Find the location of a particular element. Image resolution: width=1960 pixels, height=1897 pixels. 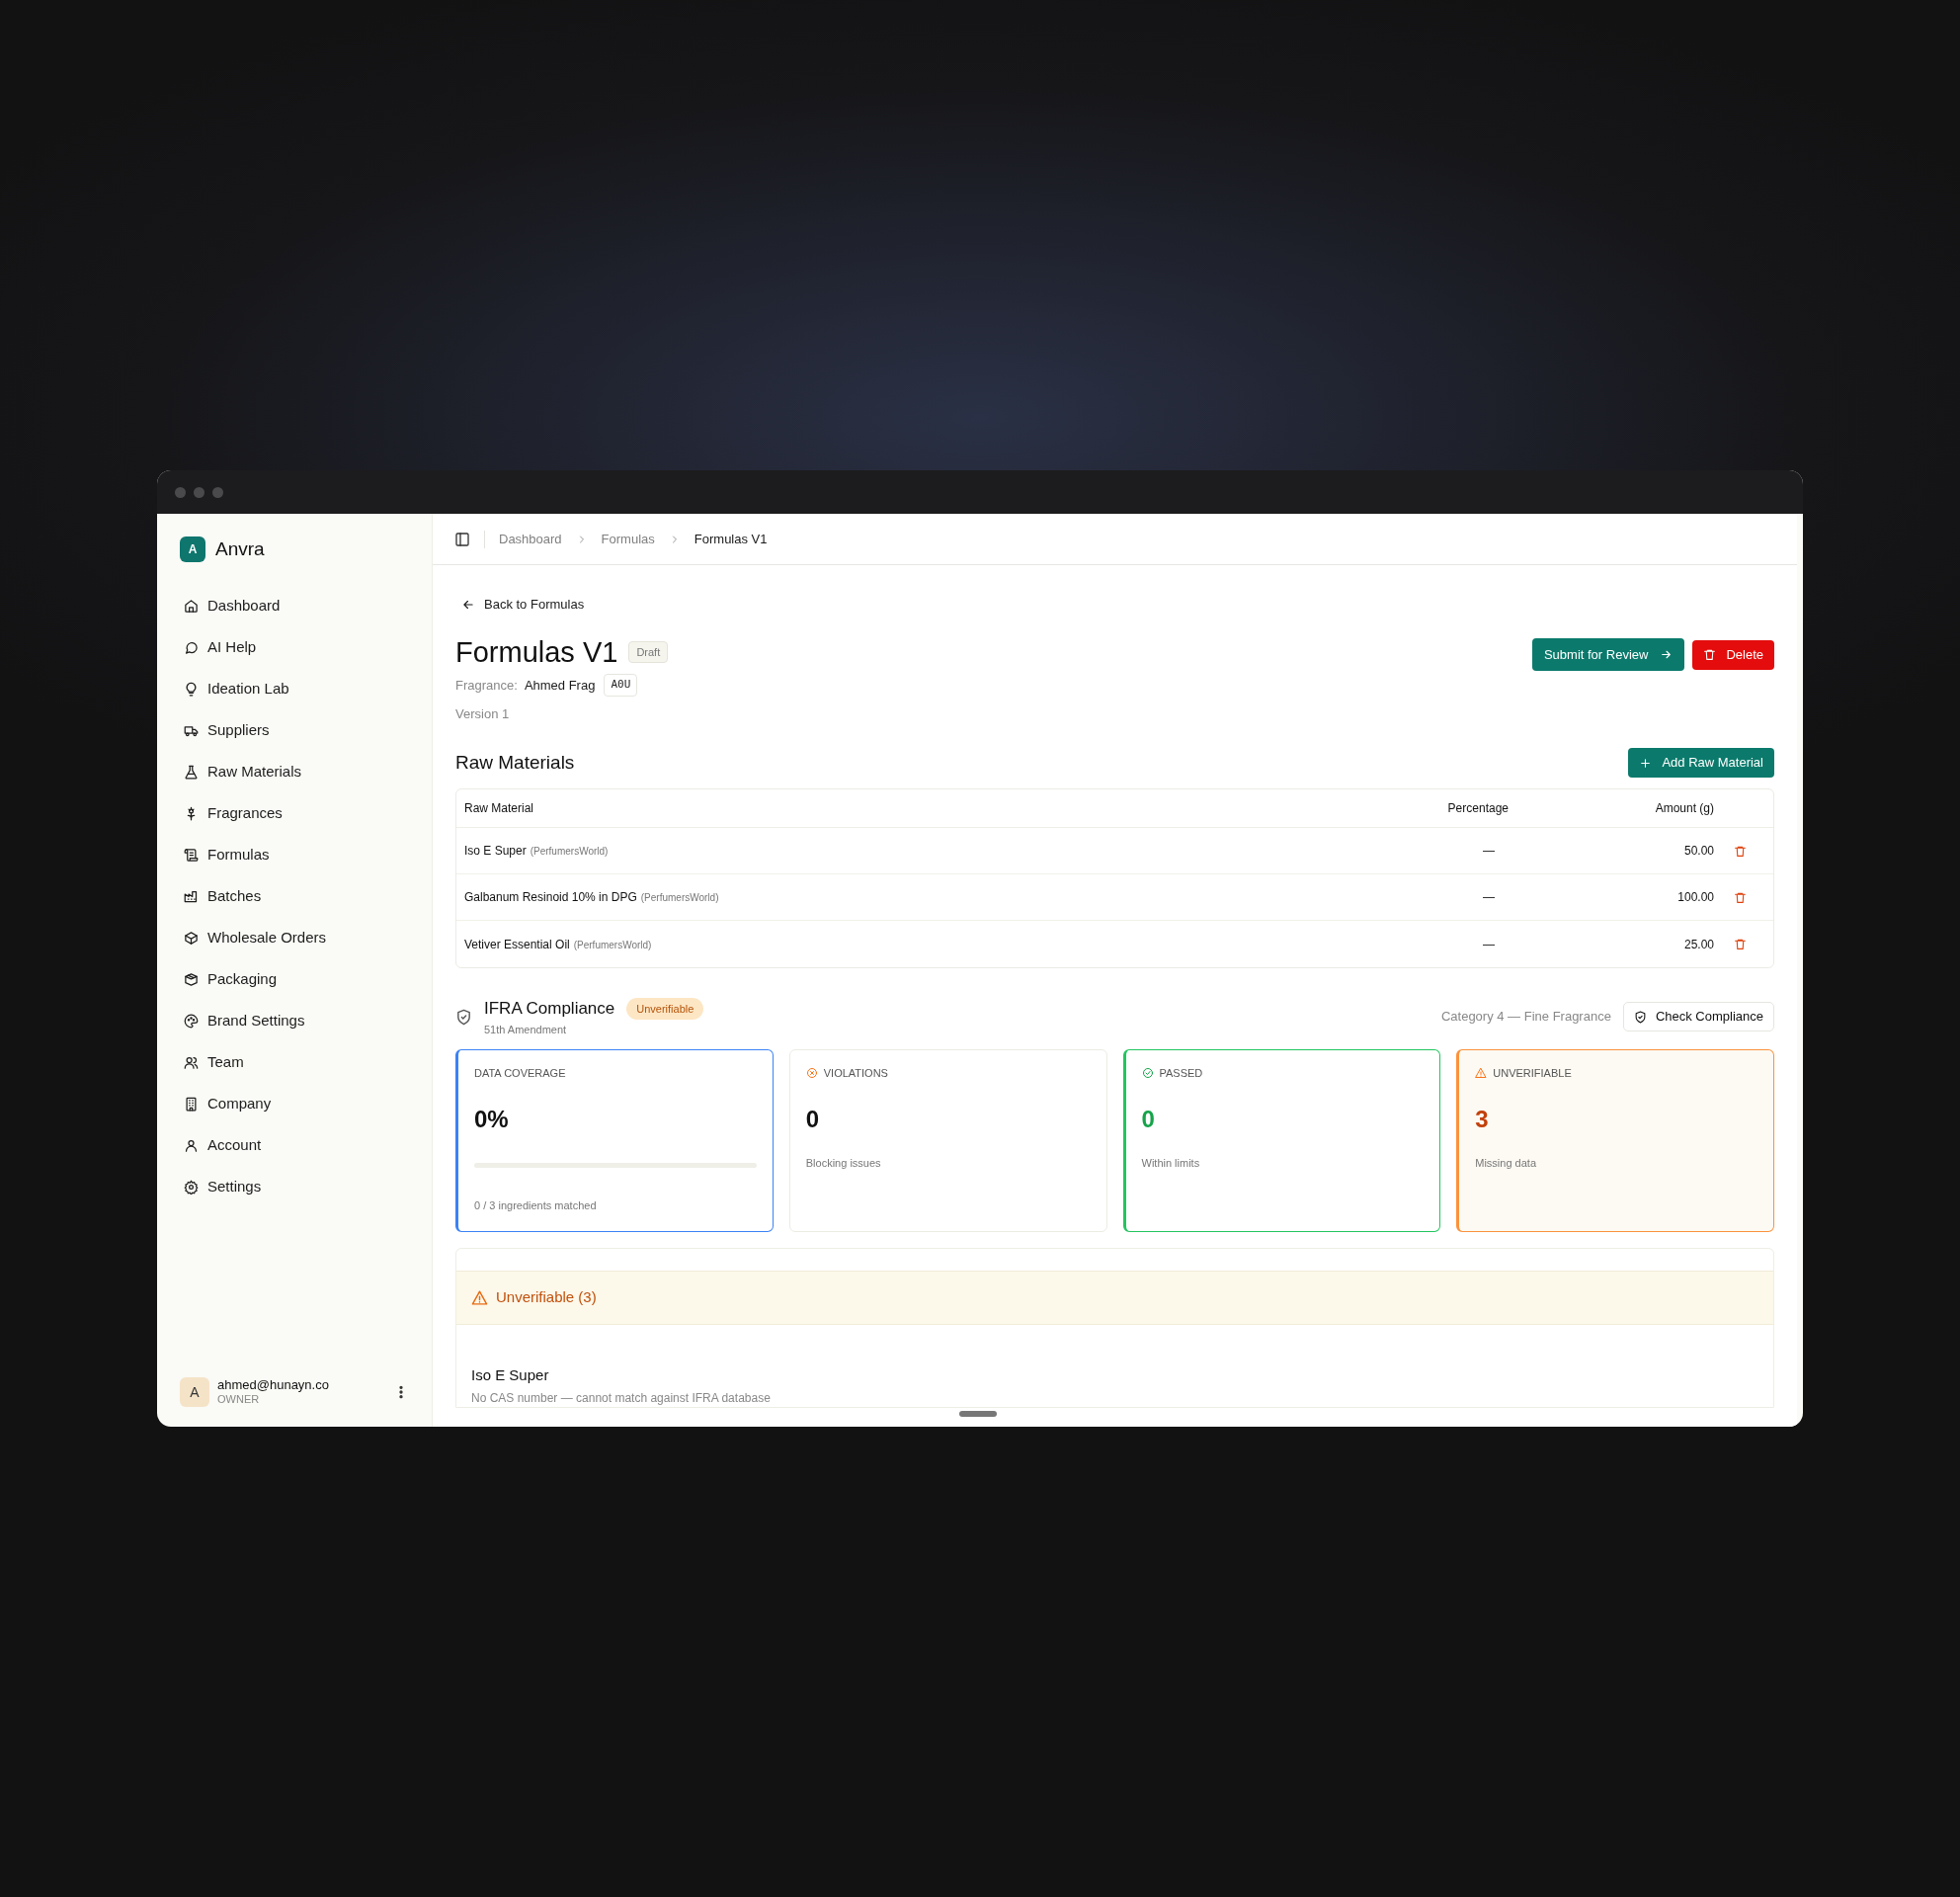

sidebar-toggle-icon is located at coordinates (462, 539).